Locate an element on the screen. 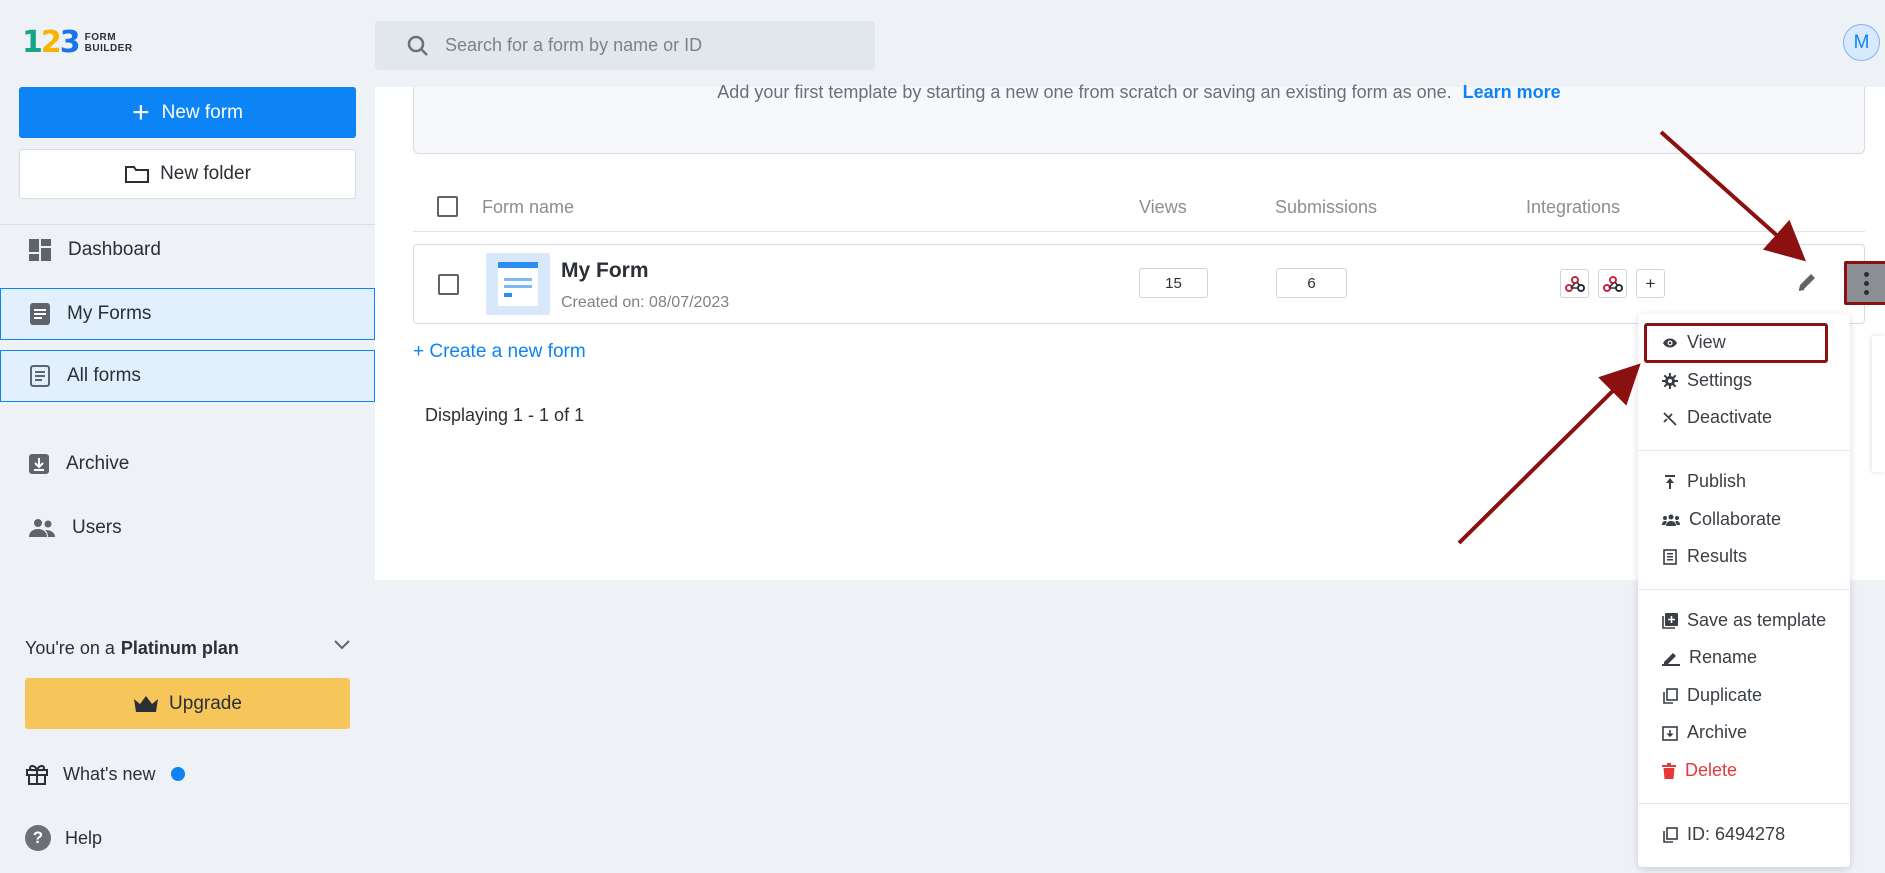 The width and height of the screenshot is (1885, 873). create-new-form-link: + Create a new form is located at coordinates (499, 352).